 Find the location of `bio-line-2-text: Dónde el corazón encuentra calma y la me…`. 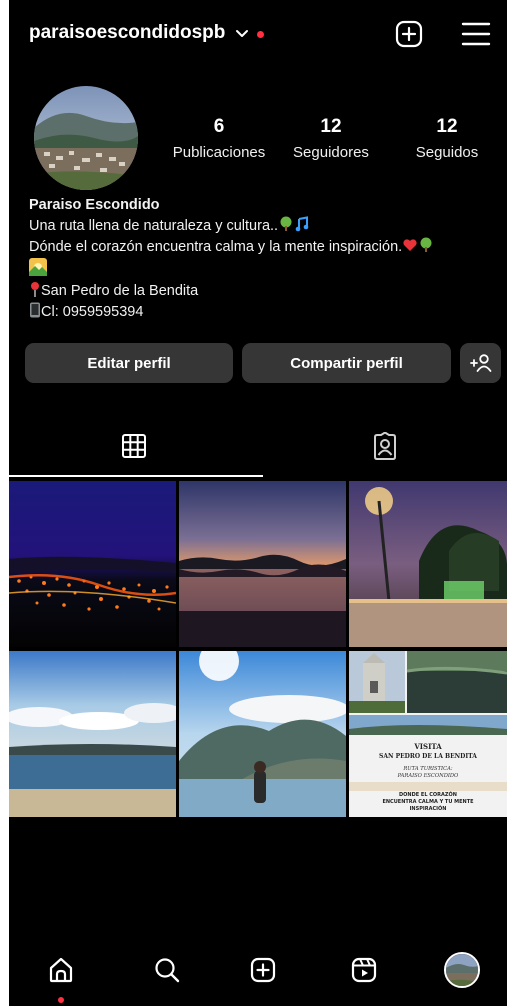

bio-line-2-text: Dónde el corazón encuentra calma y la me… is located at coordinates (216, 247).